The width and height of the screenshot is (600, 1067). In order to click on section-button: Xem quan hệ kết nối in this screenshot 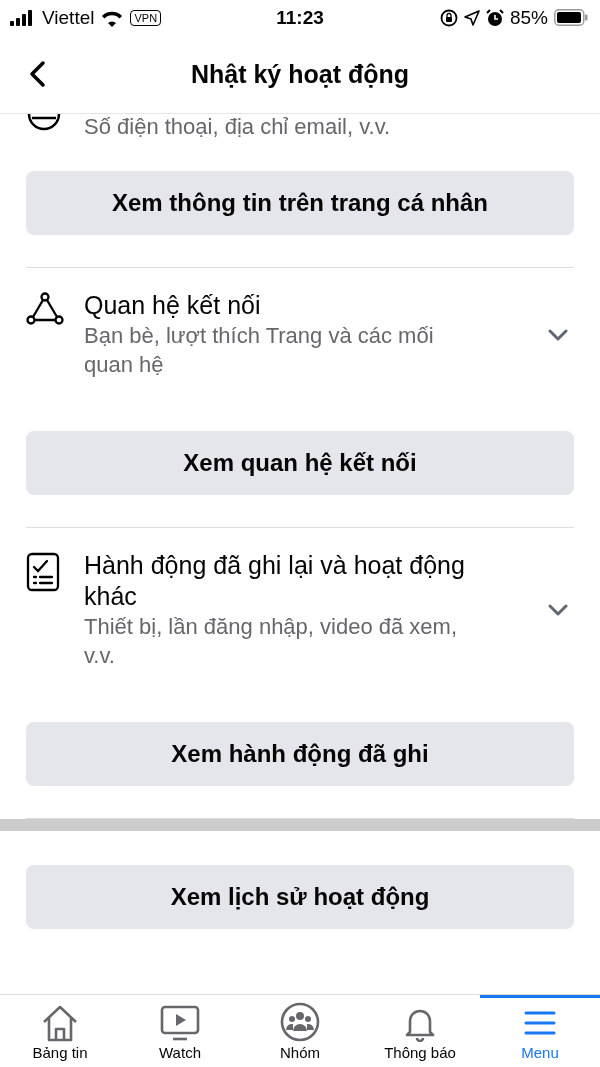, I will do `click(300, 463)`.